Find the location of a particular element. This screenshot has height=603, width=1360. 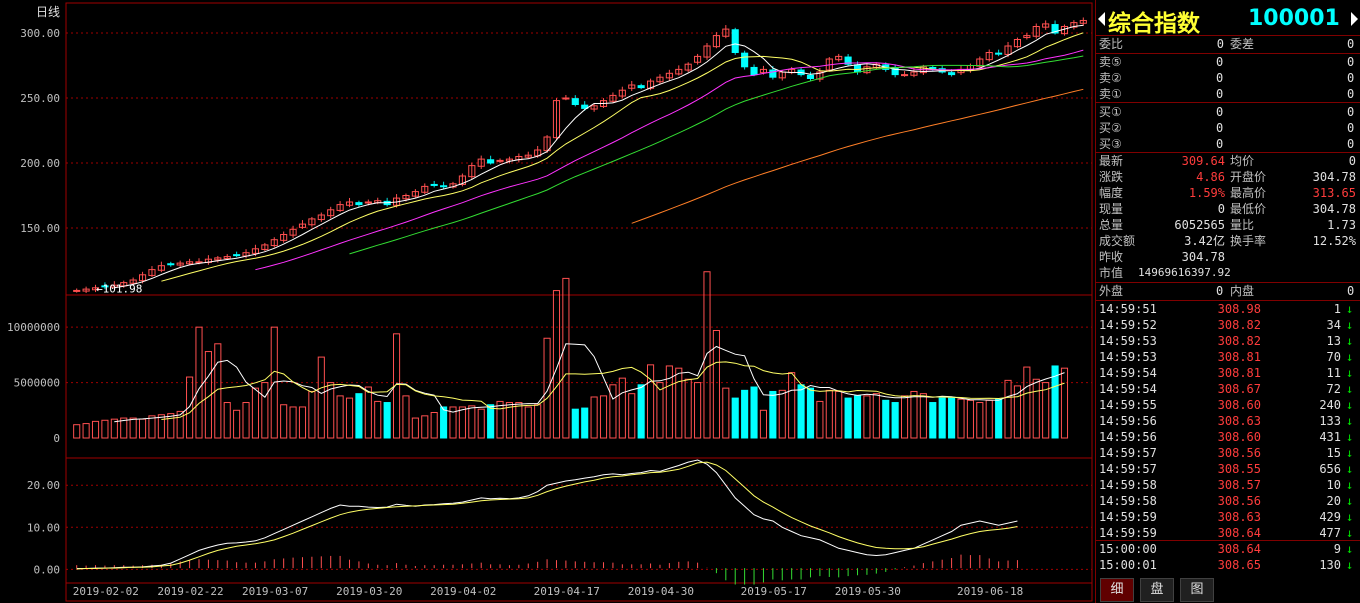

tick-volume: 70 is located at coordinates (1333, 357).